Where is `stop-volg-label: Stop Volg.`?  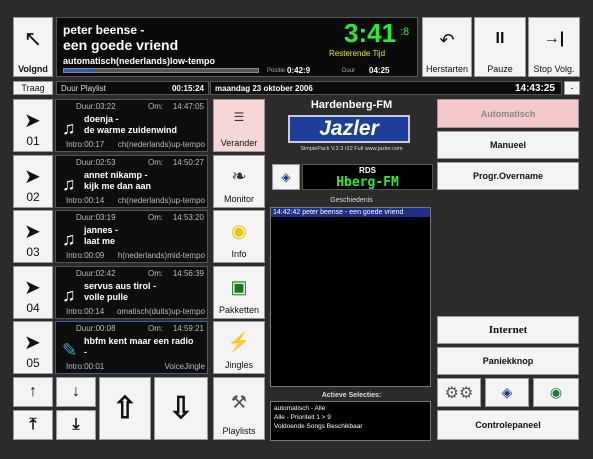
stop-volg-label: Stop Volg. is located at coordinates (554, 69).